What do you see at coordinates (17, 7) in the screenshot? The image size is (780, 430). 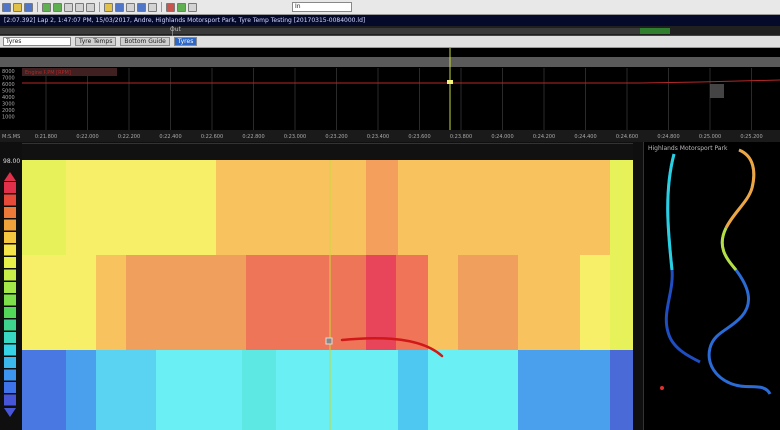 I see `open-icon` at bounding box center [17, 7].